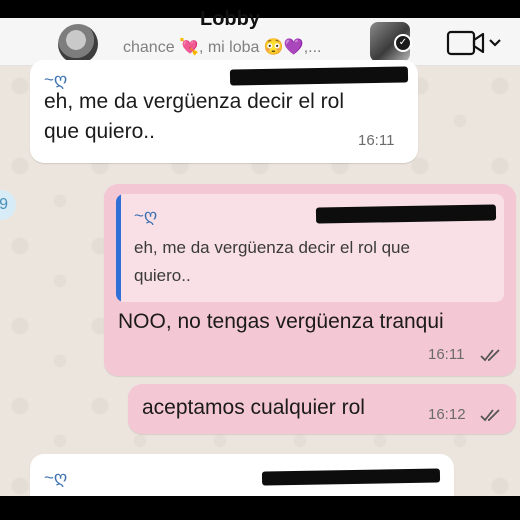  Describe the element at coordinates (8, 205) in the screenshot. I see `reaction-badge: 9` at that location.